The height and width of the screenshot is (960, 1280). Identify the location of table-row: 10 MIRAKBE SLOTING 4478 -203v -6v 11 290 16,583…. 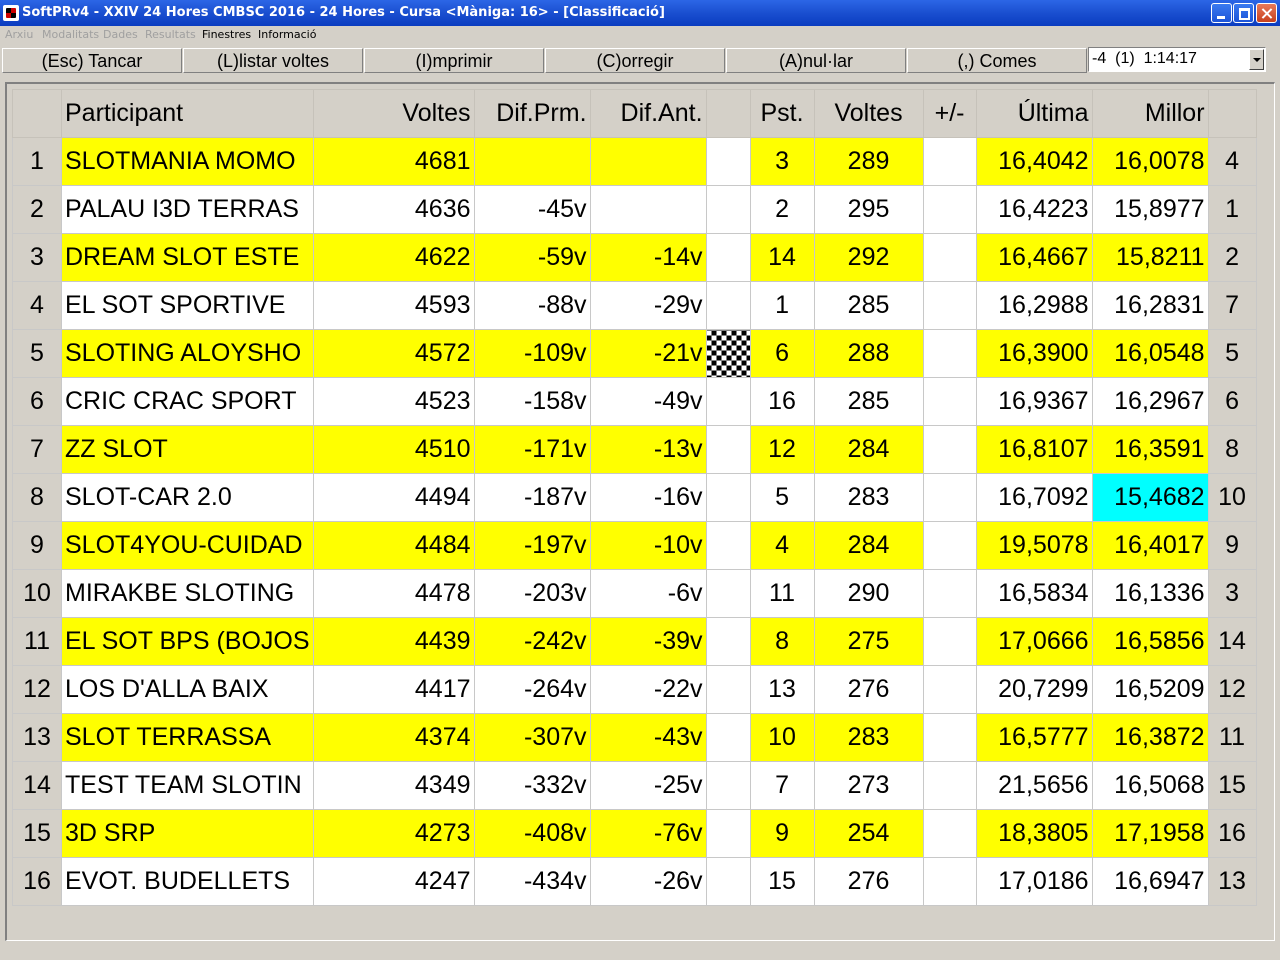
(634, 593).